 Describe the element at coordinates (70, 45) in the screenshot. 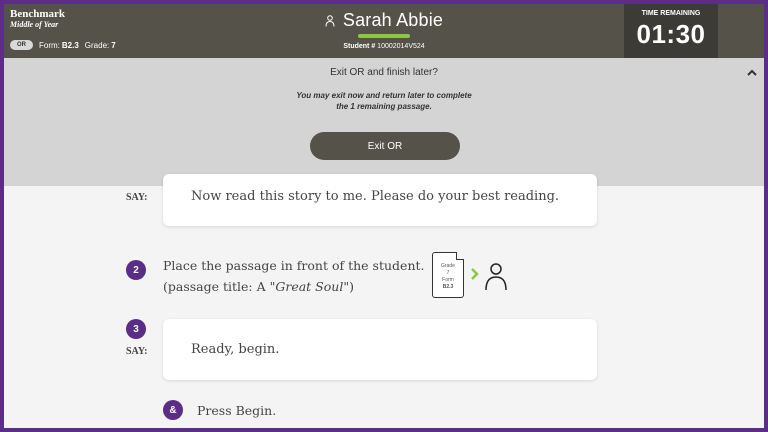

I see `form-value: B2.3` at that location.